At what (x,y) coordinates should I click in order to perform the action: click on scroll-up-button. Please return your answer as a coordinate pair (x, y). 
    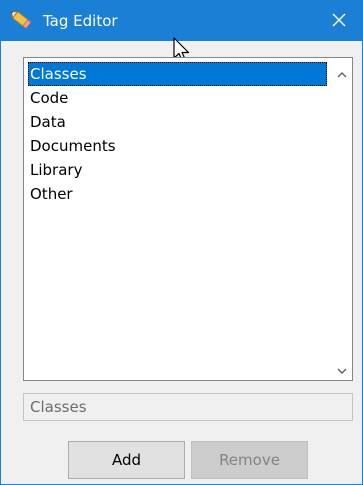
    Looking at the image, I should click on (341, 72).